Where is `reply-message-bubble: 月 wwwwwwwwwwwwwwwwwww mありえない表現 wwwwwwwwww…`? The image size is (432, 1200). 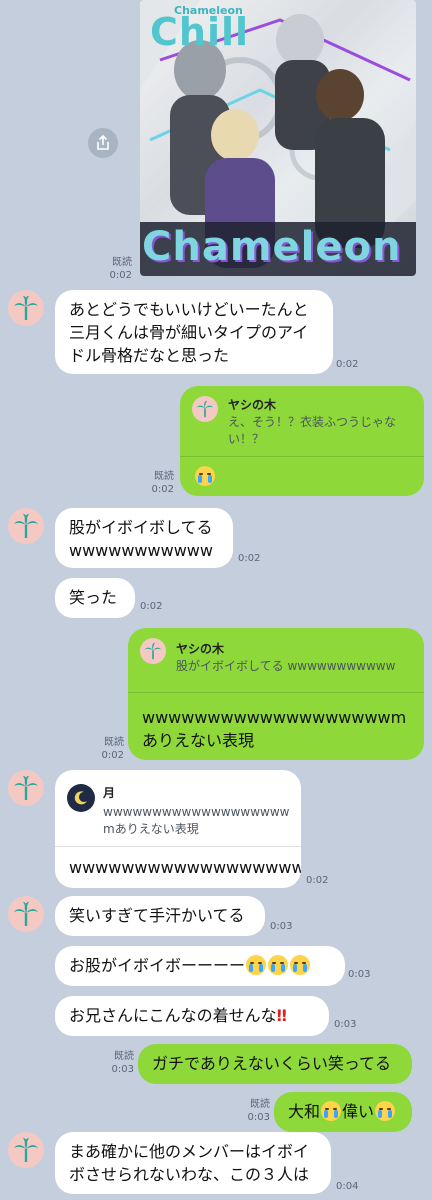
reply-message-bubble: 月 wwwwwwwwwwwwwwwwwww mありえない表現 wwwwwwwwww… is located at coordinates (178, 829).